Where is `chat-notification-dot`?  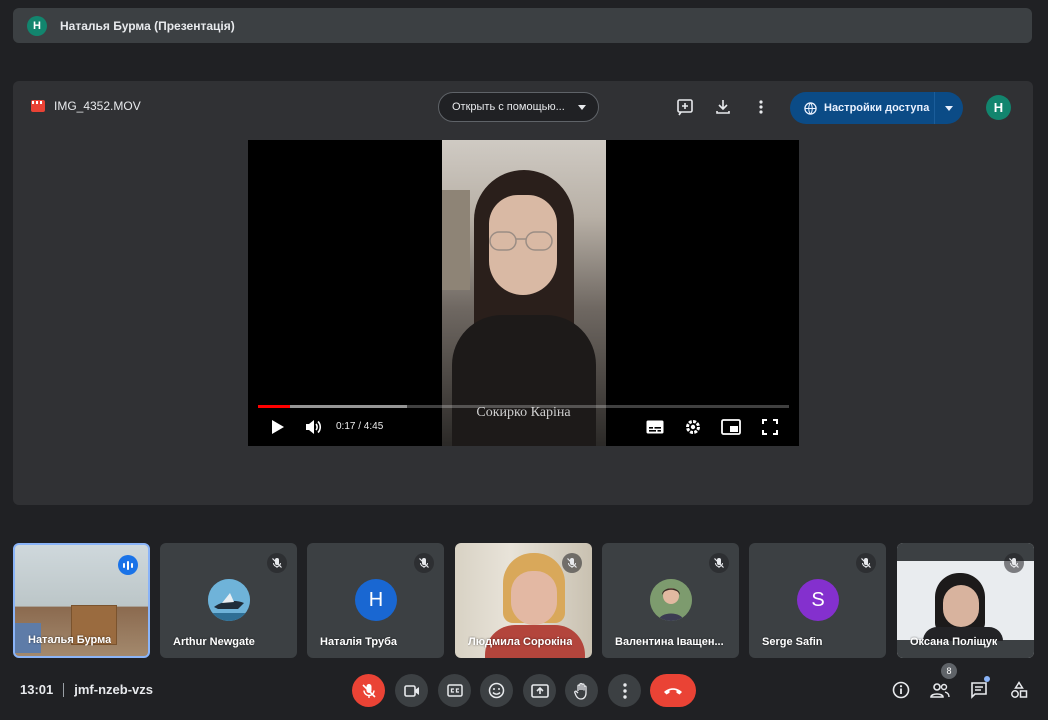
chat-notification-dot is located at coordinates (987, 679).